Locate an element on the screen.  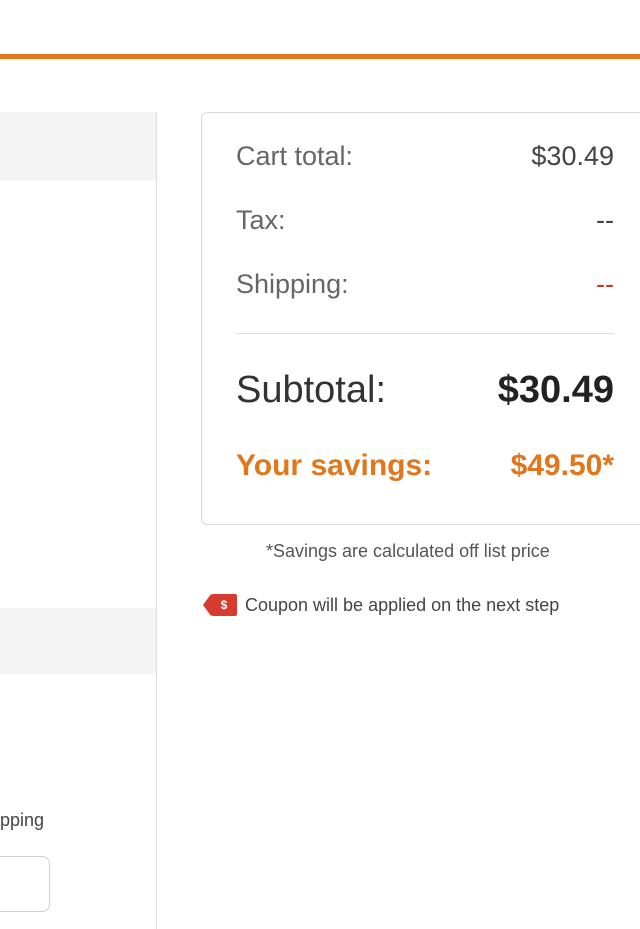
savings-row: Your savings: $49.50* is located at coordinates (425, 466).